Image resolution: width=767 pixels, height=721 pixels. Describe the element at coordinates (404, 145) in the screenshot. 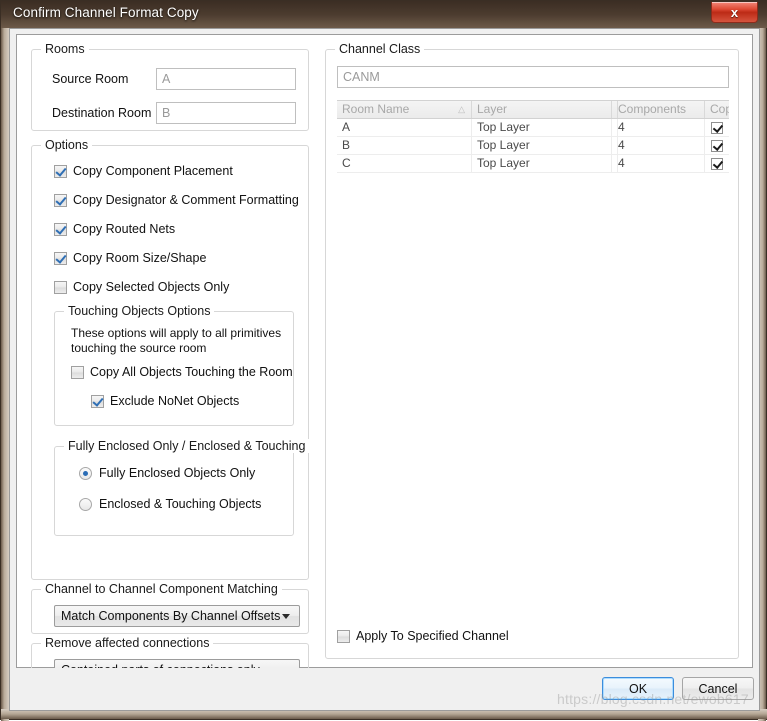

I see `cell-room-name: B` at that location.